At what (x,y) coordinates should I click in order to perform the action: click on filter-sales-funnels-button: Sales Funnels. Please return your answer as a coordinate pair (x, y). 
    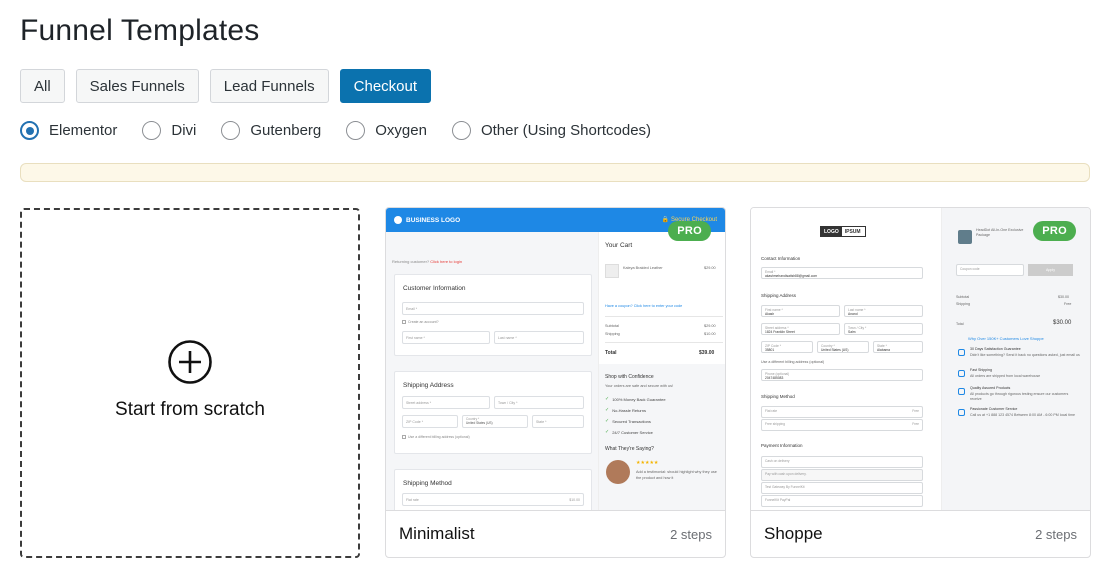
    Looking at the image, I should click on (137, 86).